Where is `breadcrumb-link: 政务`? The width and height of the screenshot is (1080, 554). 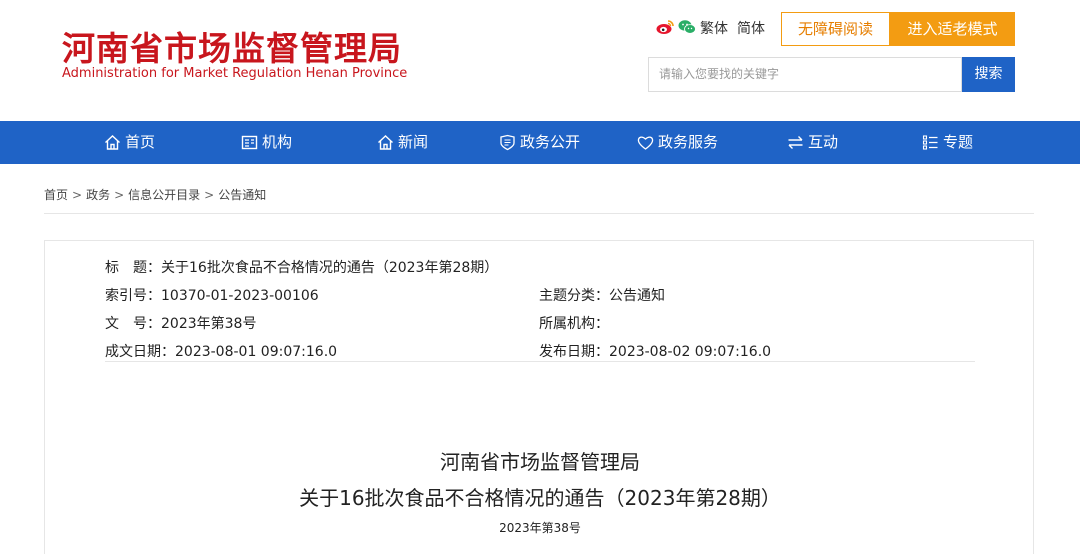 breadcrumb-link: 政务 is located at coordinates (98, 195).